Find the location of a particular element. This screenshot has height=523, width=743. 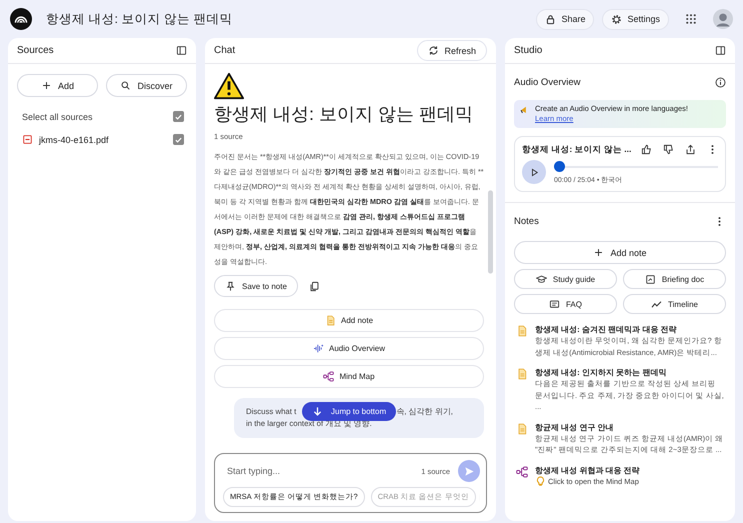

panel-title: Sources is located at coordinates (35, 50).